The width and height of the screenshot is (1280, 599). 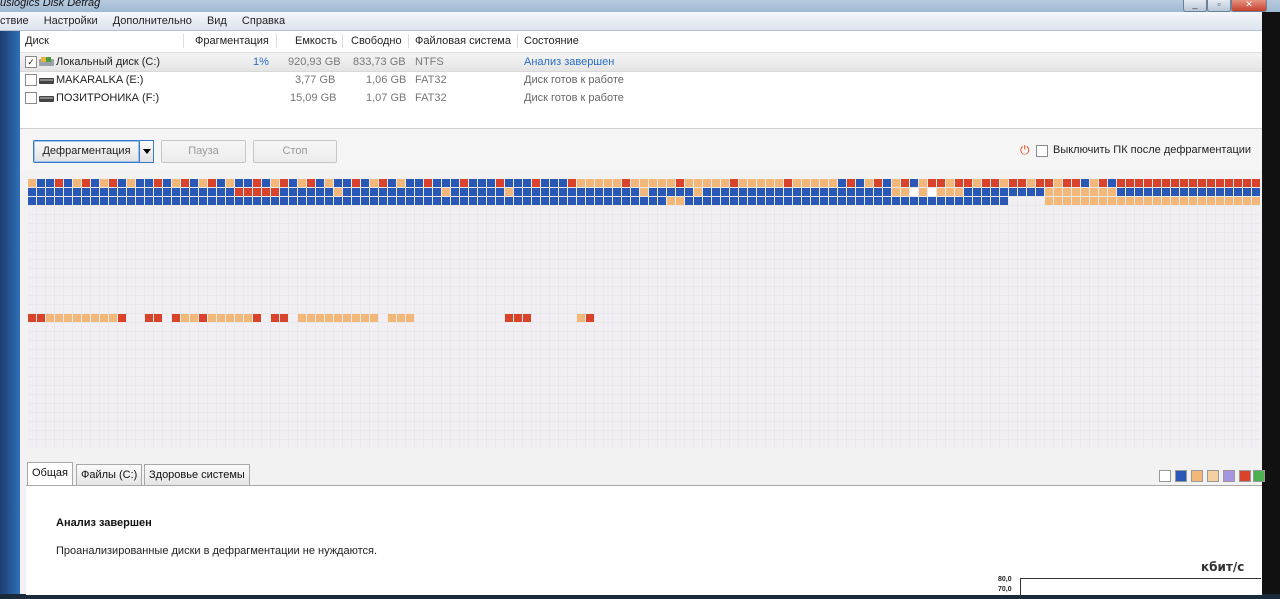 I want to click on tab-files: Файлы (C:), so click(x=109, y=474).